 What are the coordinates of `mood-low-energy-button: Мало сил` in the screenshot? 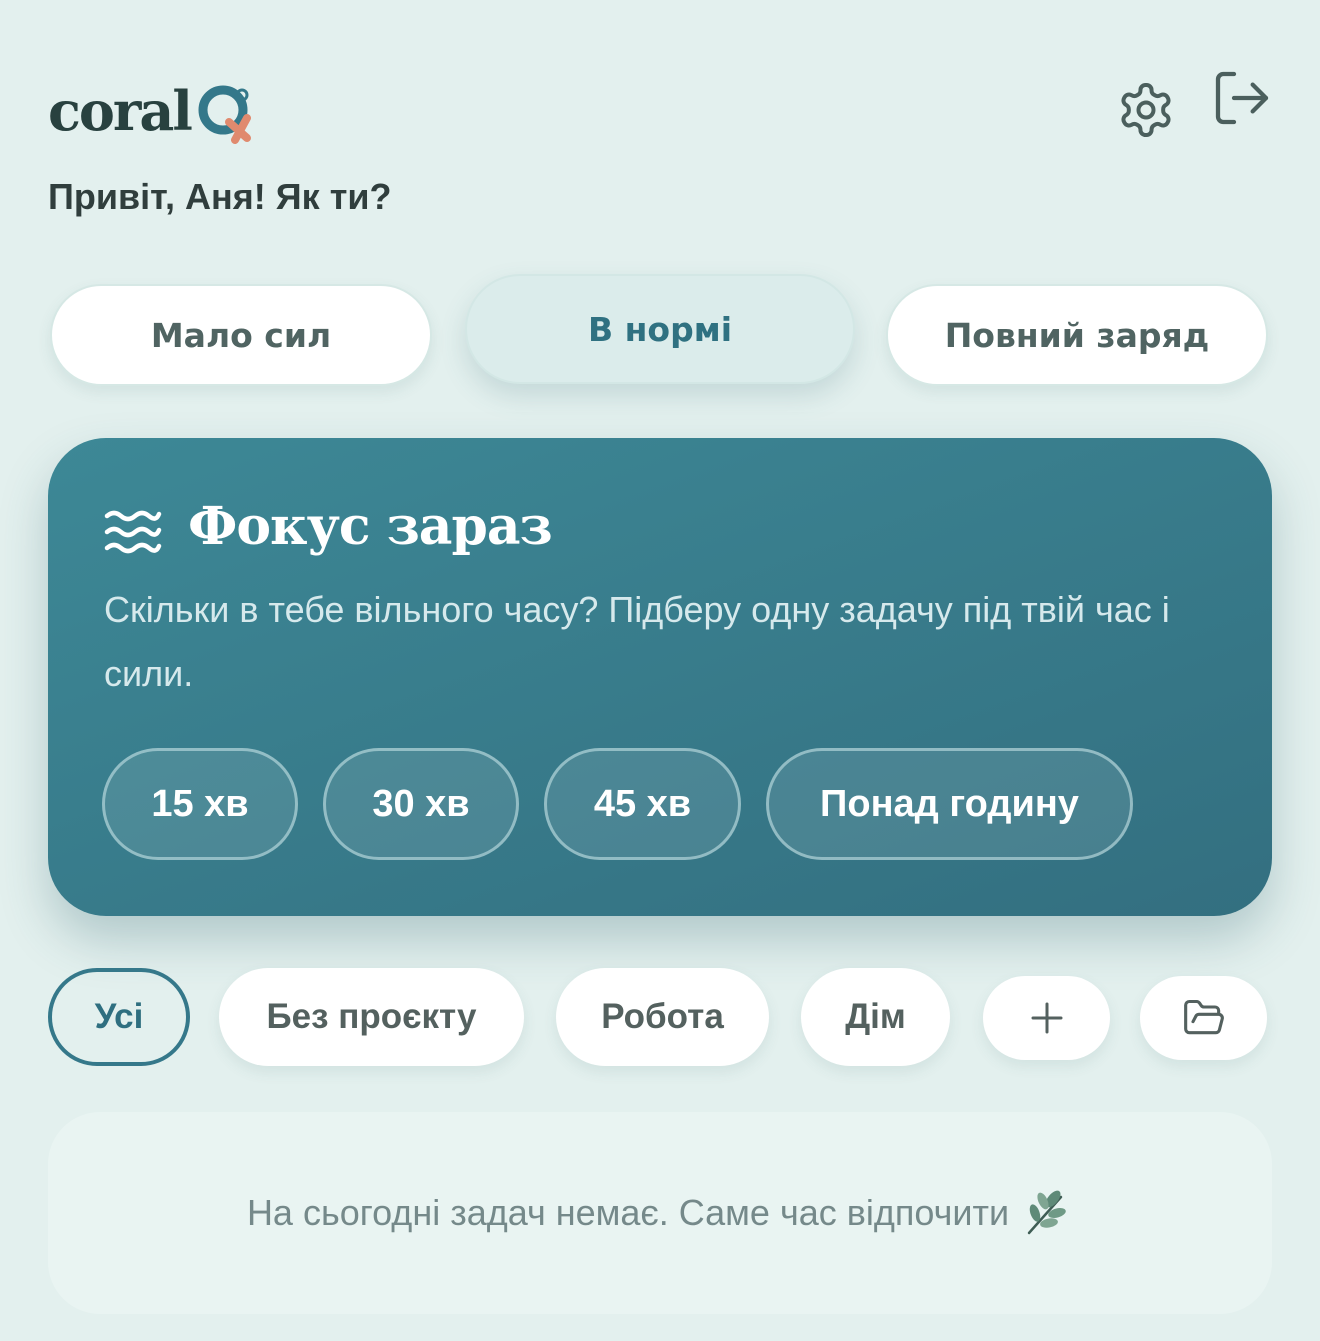 It's located at (241, 335).